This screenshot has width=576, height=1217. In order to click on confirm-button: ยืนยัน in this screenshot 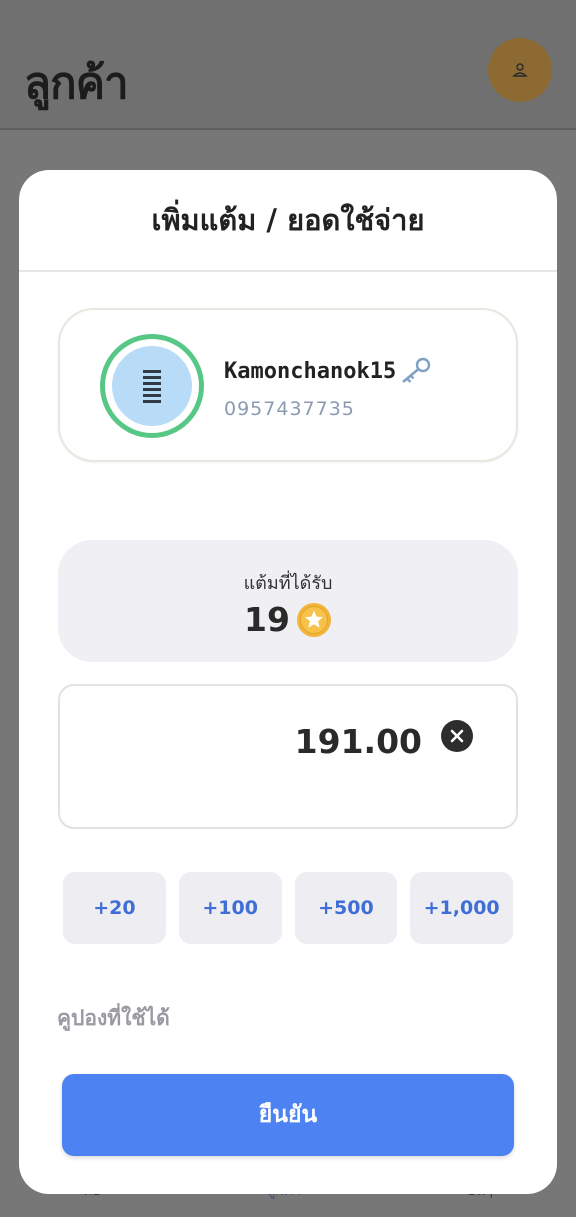, I will do `click(288, 1115)`.